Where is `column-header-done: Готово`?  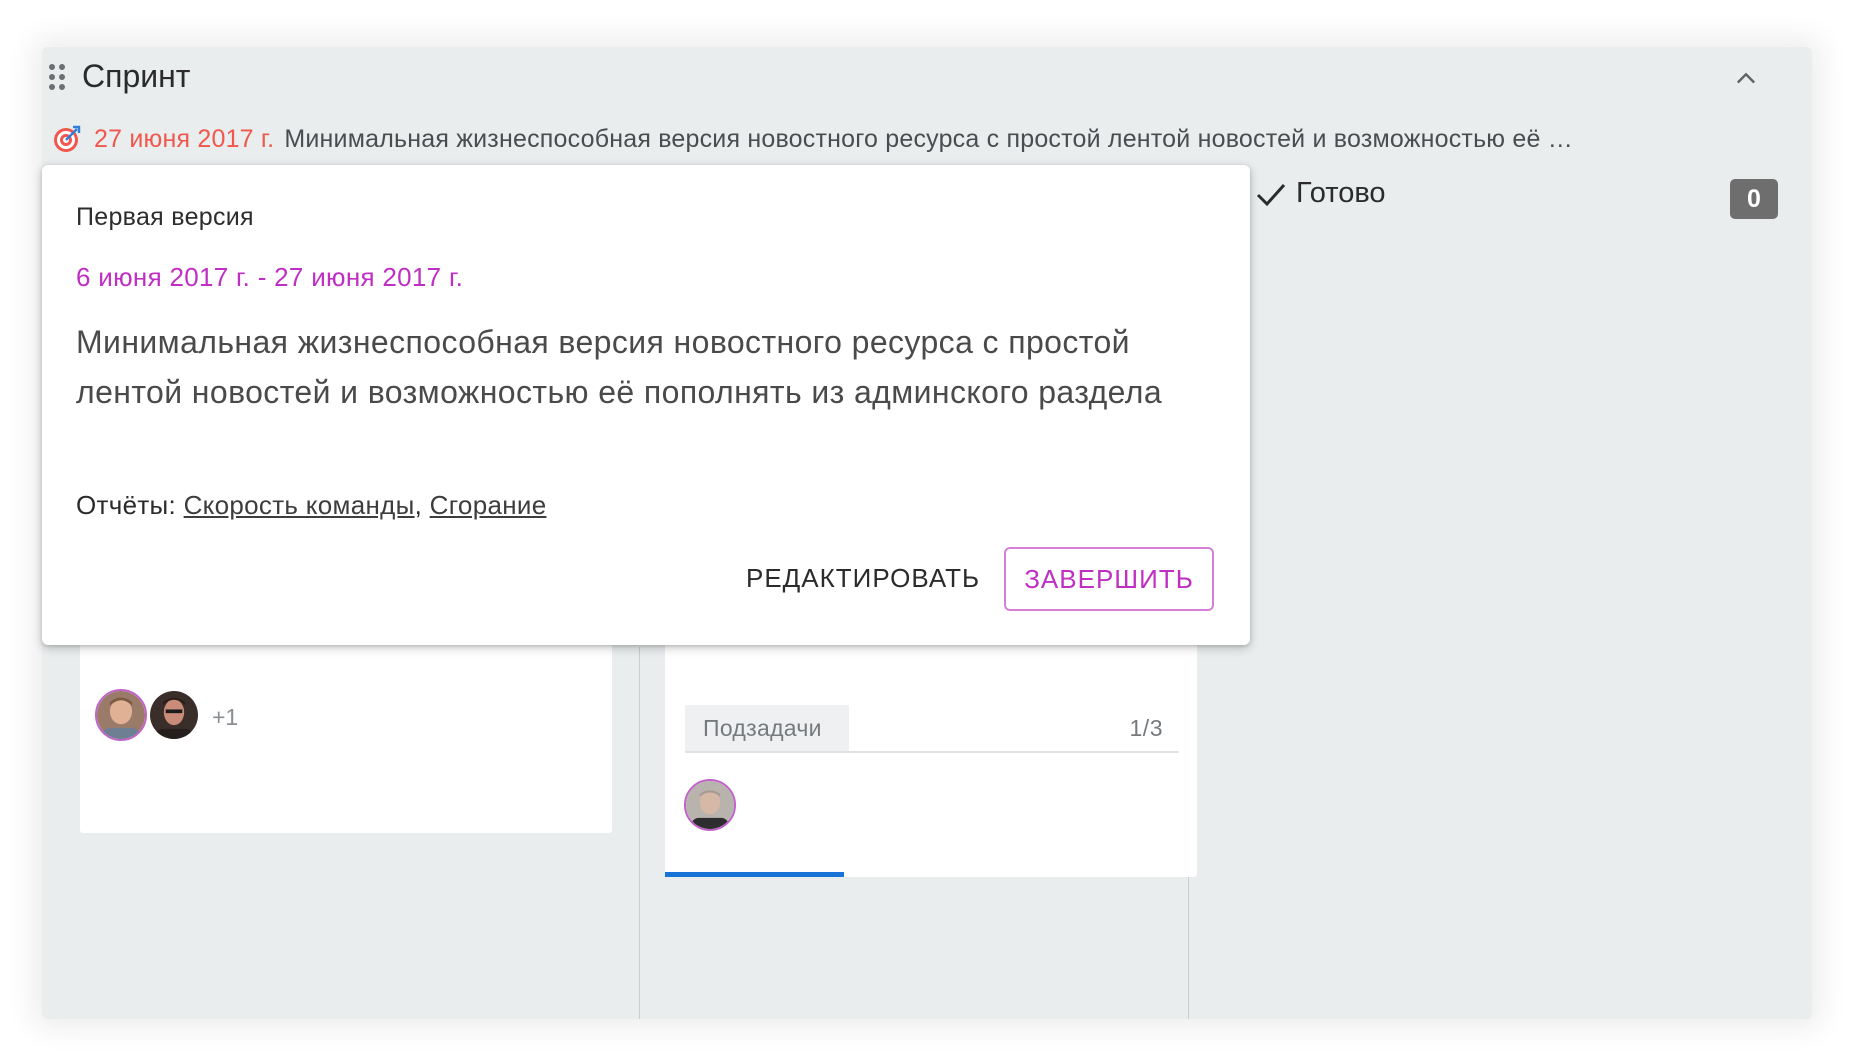 column-header-done: Готово is located at coordinates (1320, 193).